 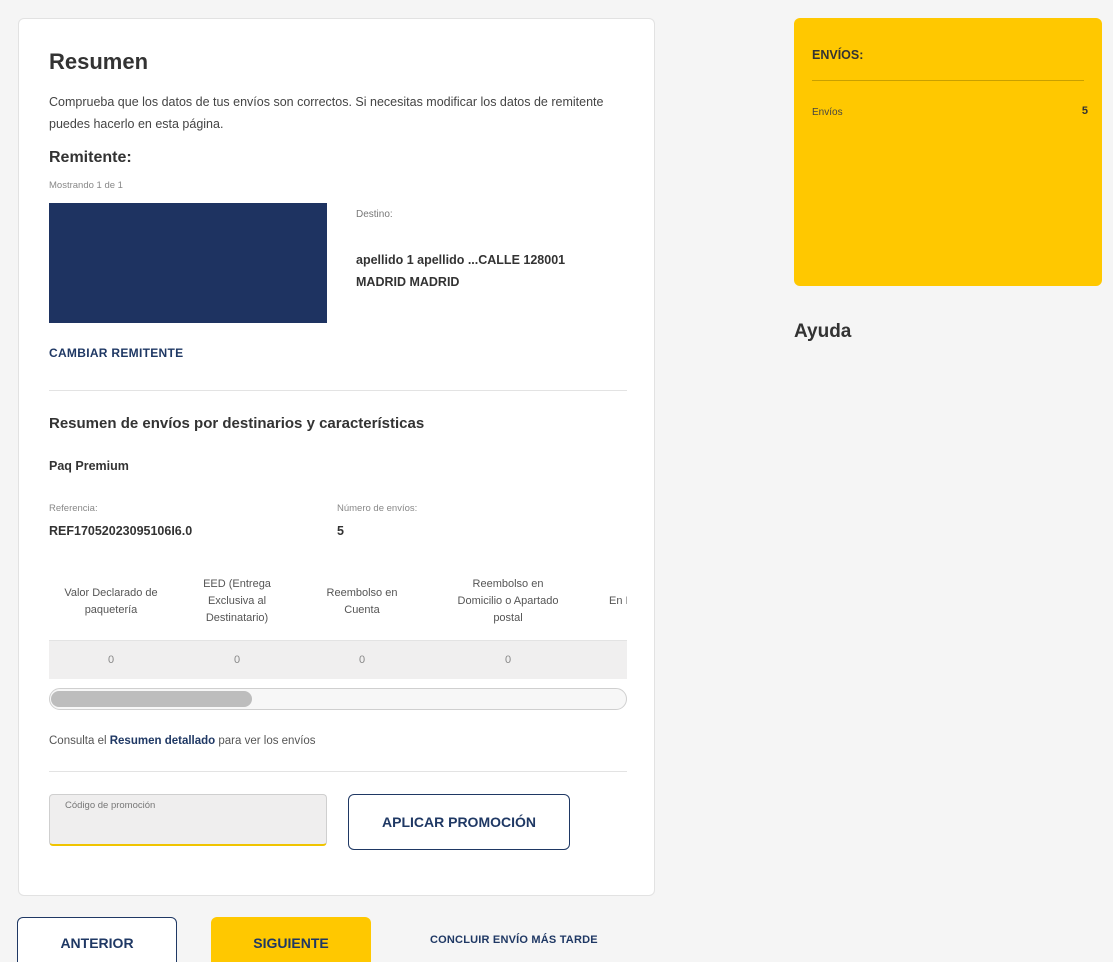 What do you see at coordinates (116, 353) in the screenshot?
I see `change-sender-link: CAMBIAR REMITENTE` at bounding box center [116, 353].